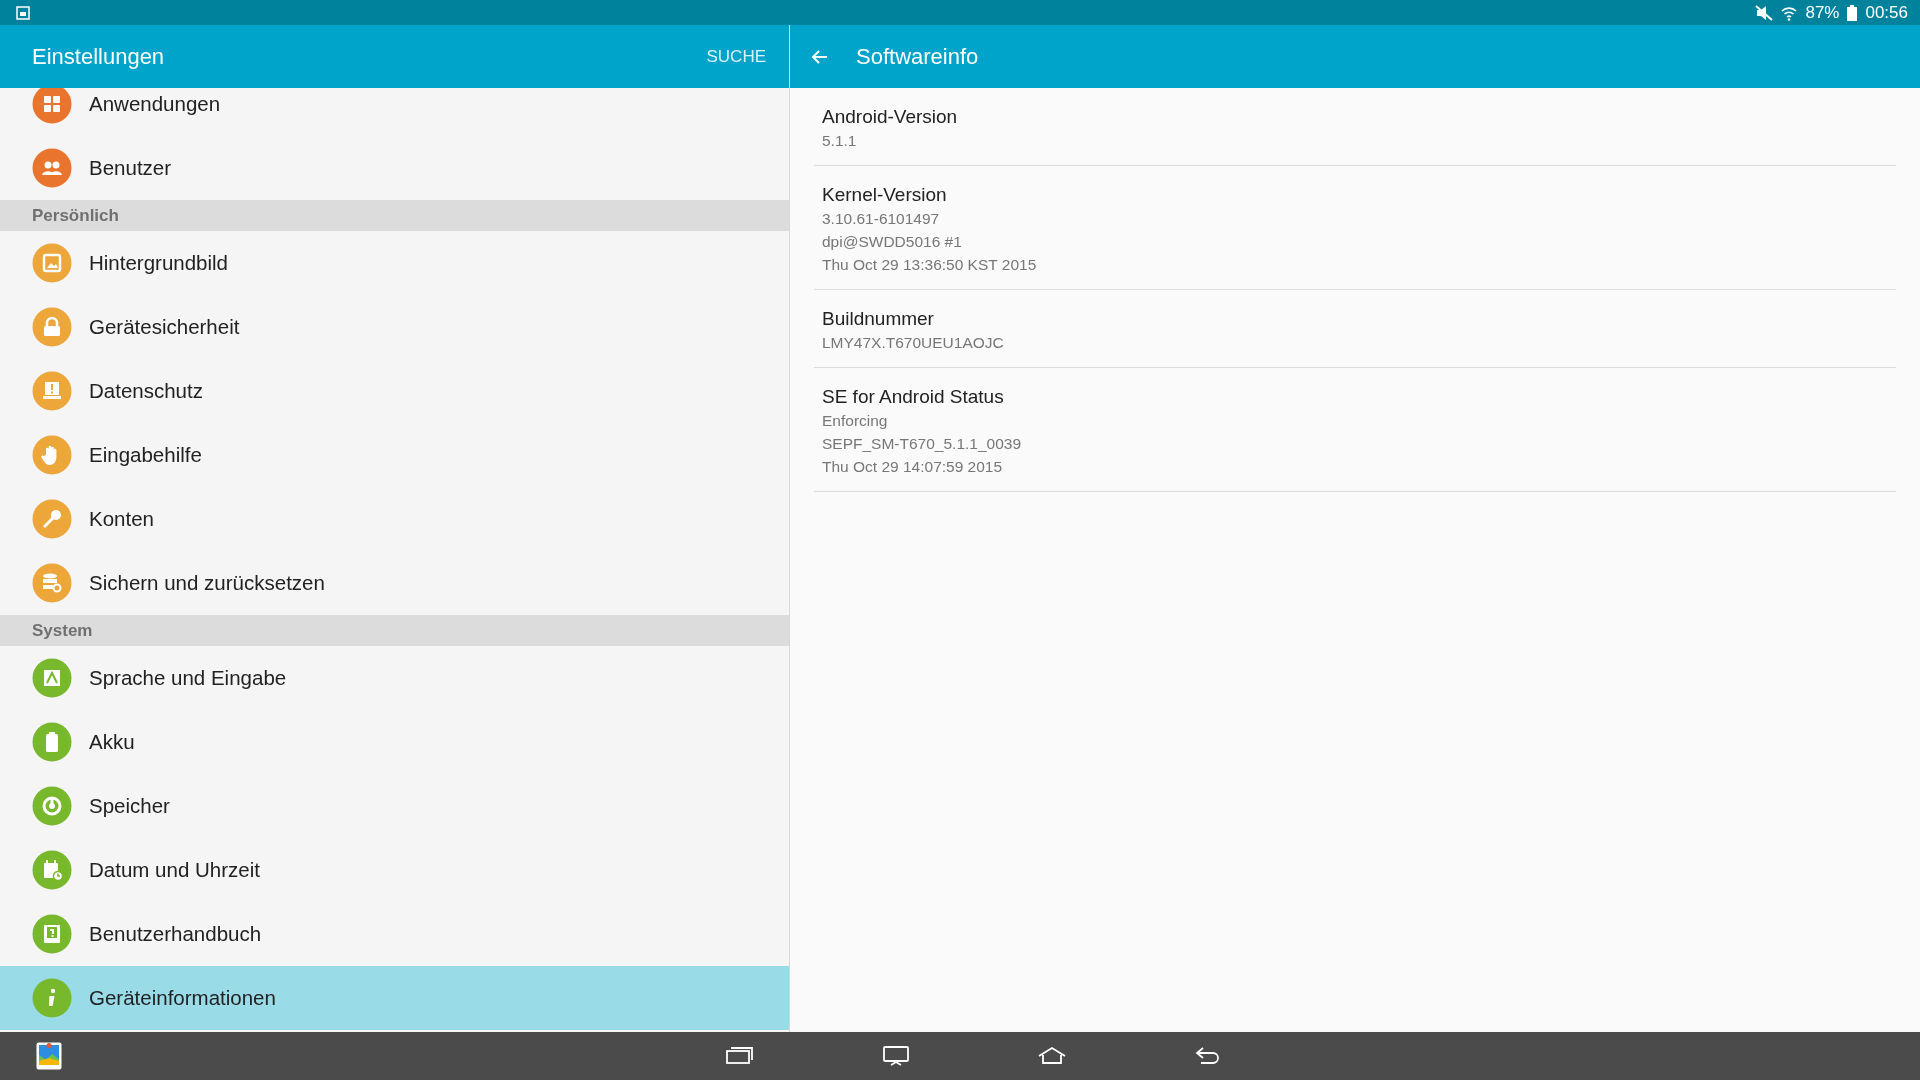  What do you see at coordinates (174, 870) in the screenshot?
I see `item-label: Datum und Uhrzeit` at bounding box center [174, 870].